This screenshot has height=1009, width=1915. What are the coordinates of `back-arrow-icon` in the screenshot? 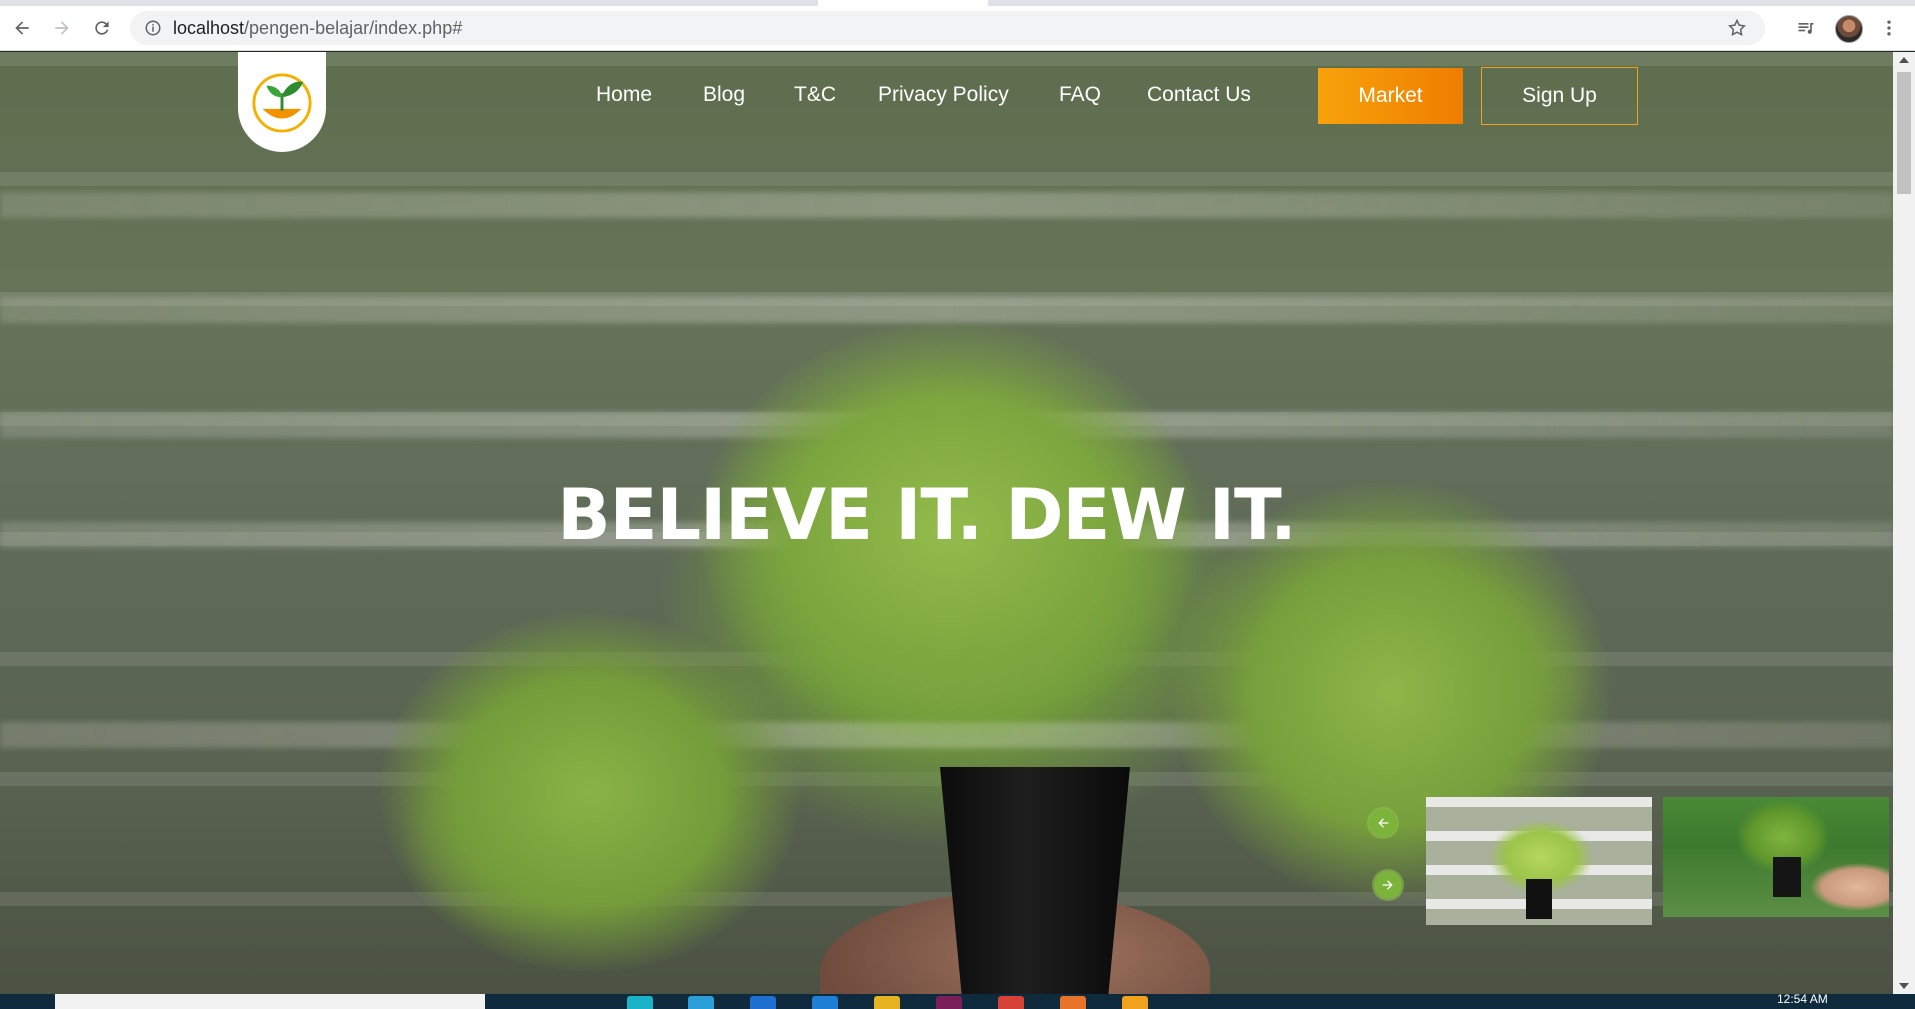 It's located at (22, 28).